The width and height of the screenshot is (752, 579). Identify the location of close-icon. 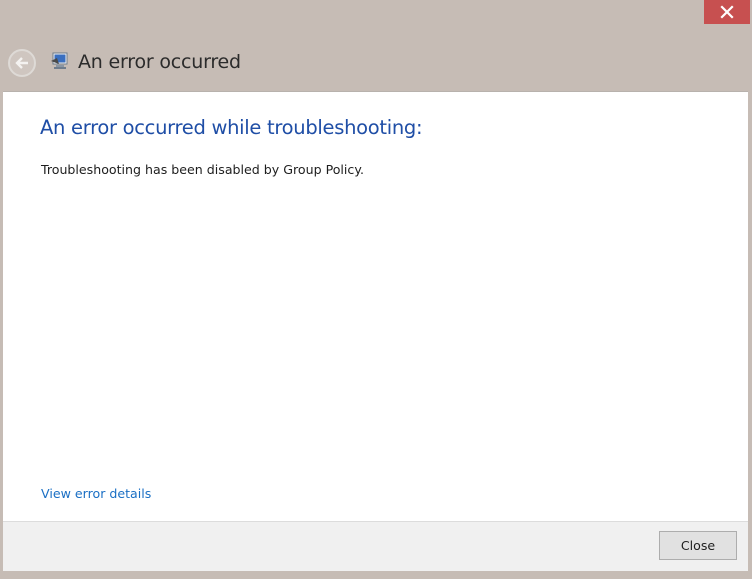
(727, 12).